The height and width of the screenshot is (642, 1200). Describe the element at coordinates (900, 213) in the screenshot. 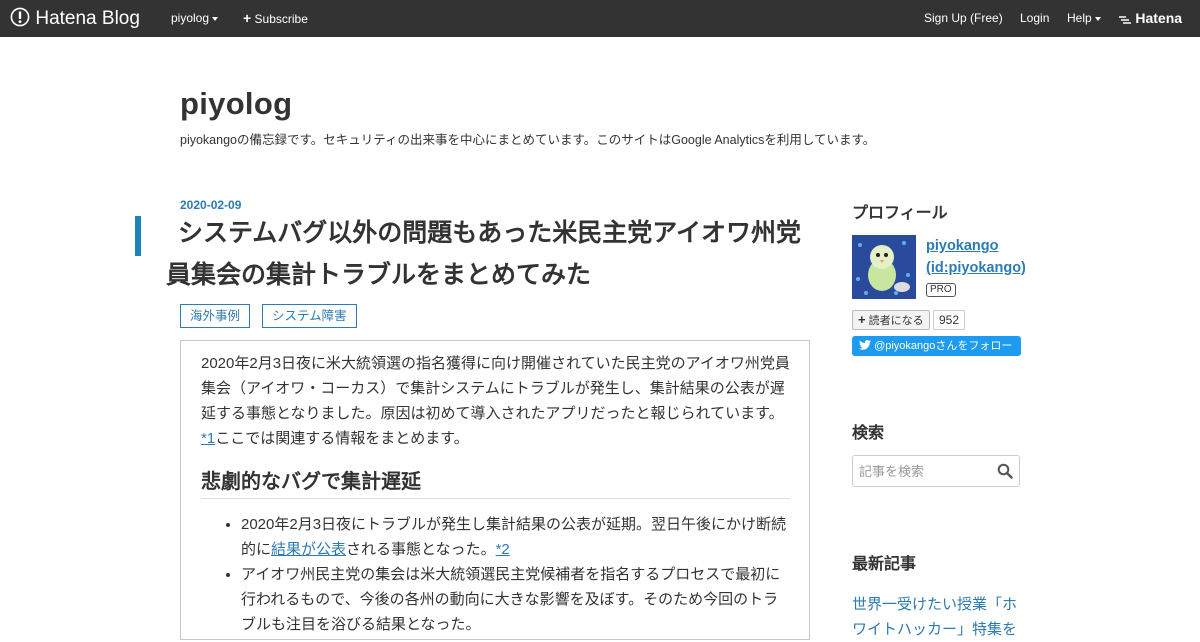

I see `profile-heading: プロフィール` at that location.